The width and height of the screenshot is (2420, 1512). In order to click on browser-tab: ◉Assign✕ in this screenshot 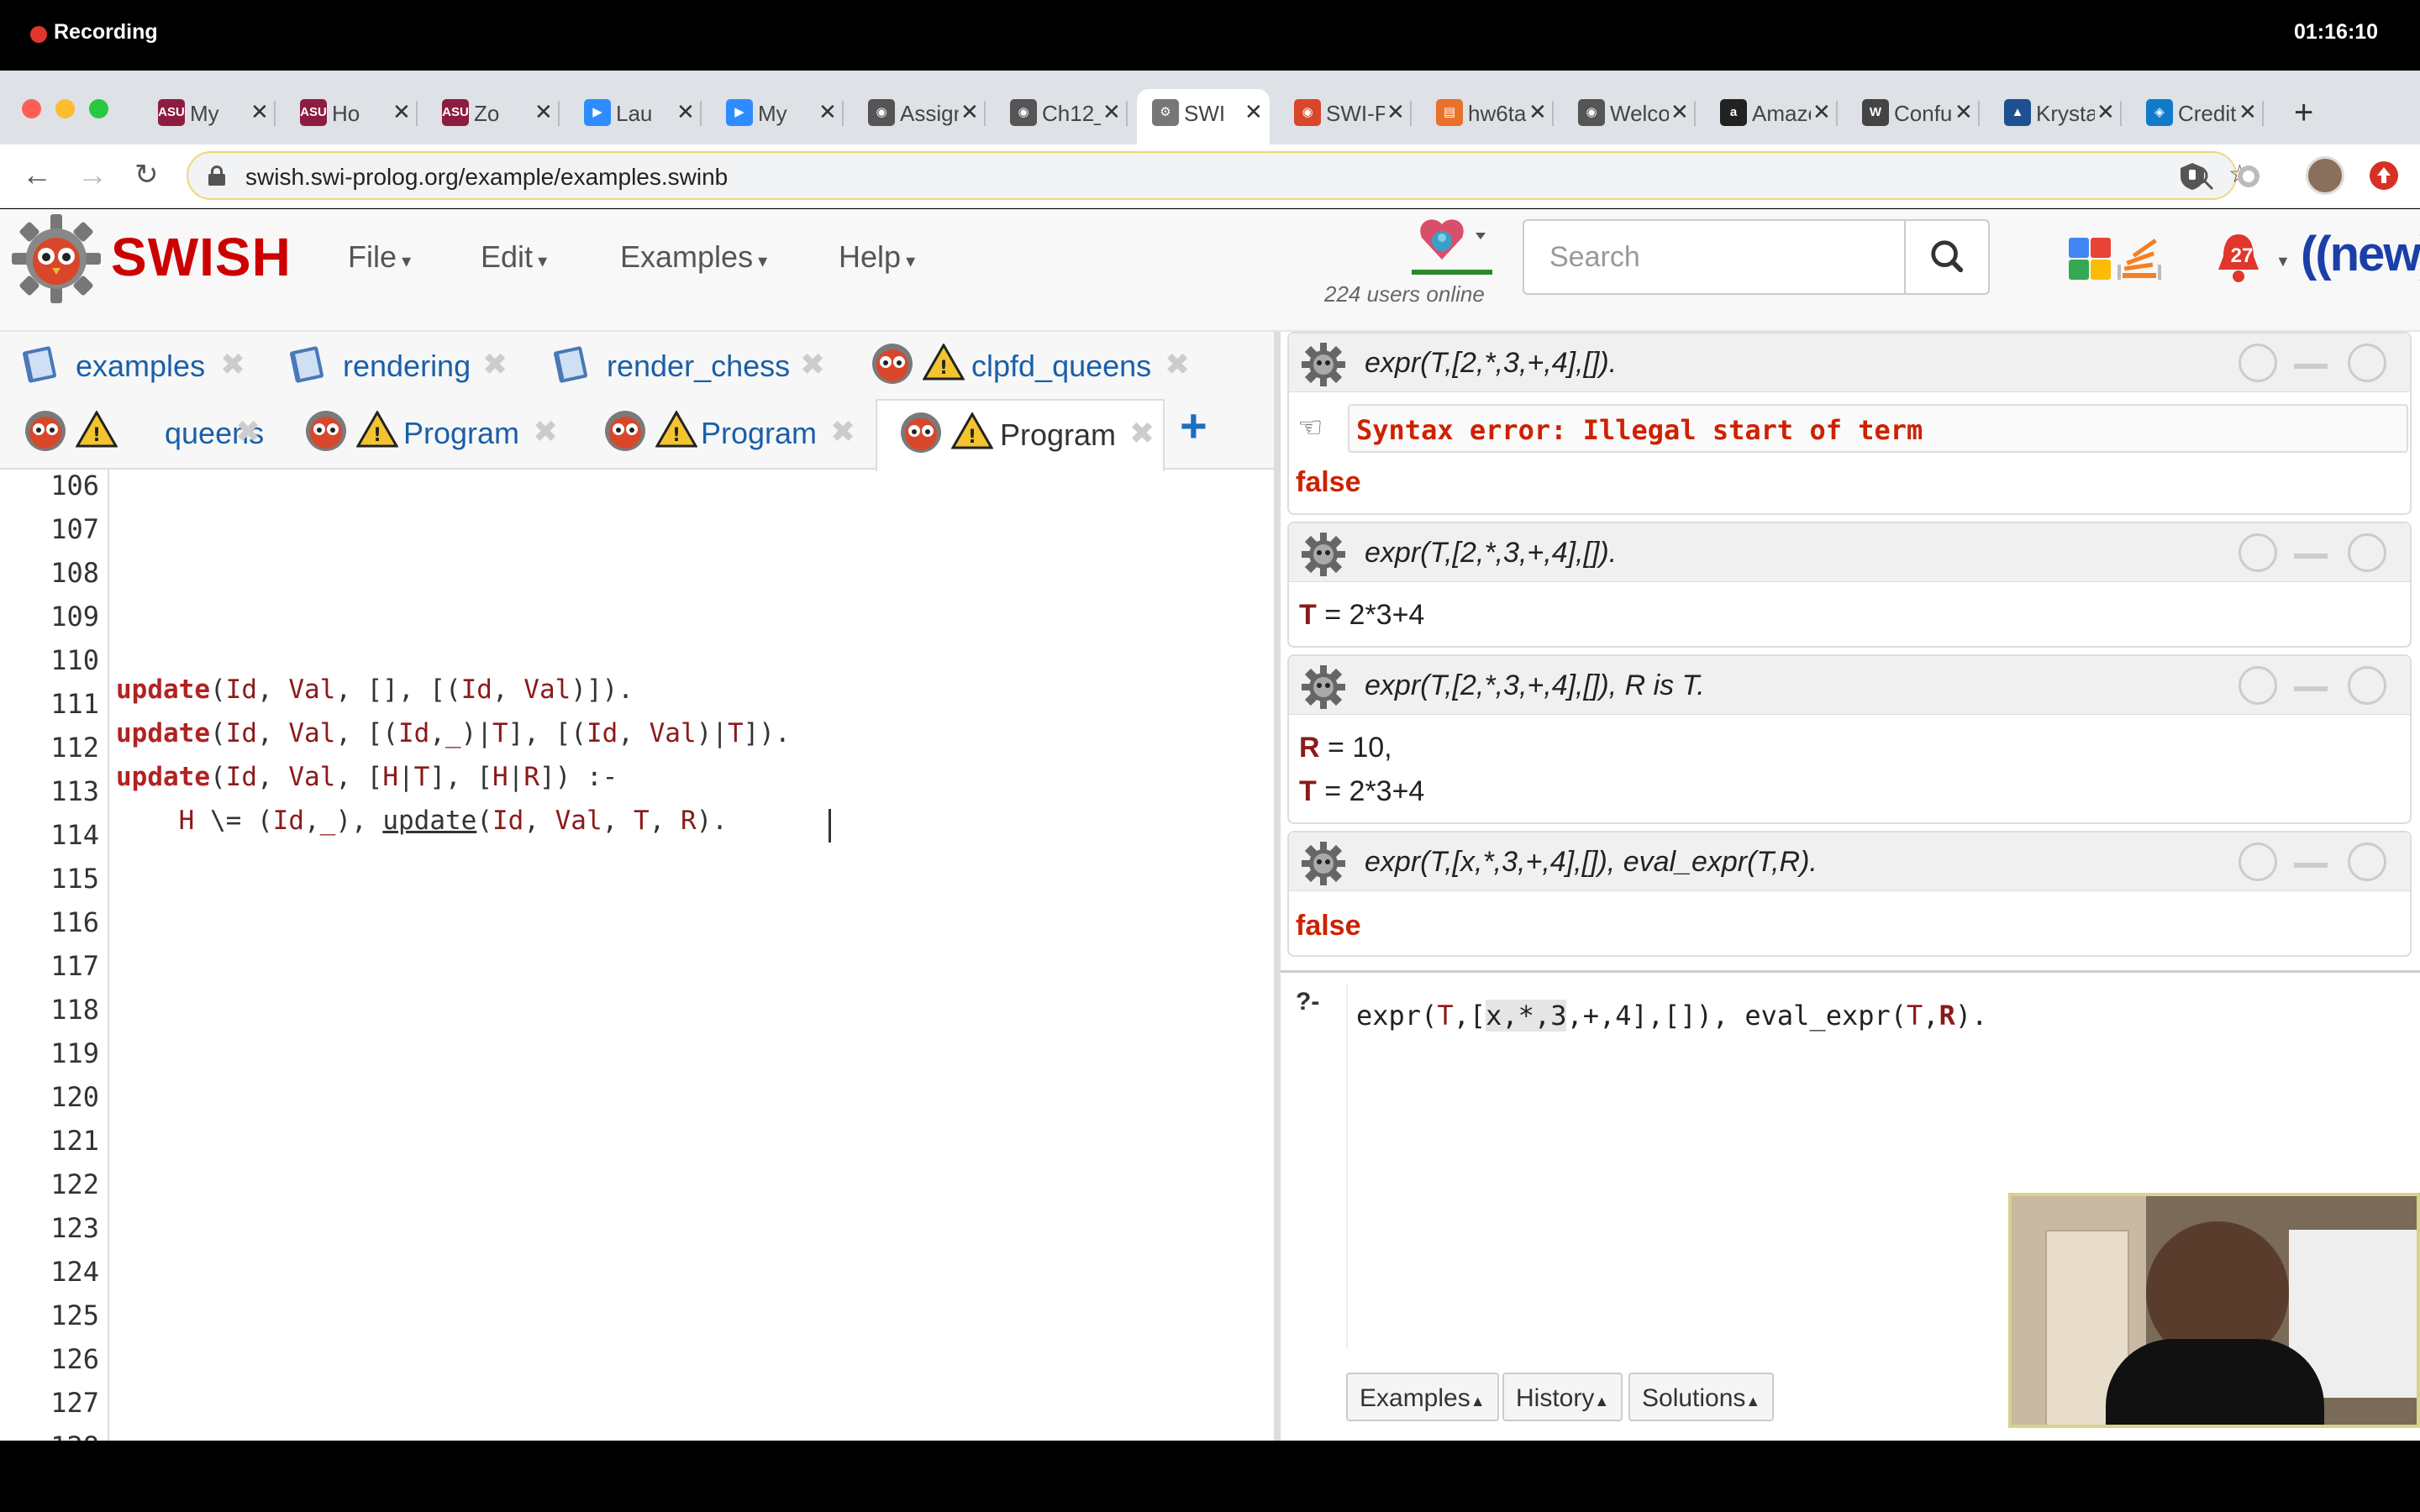, I will do `click(920, 112)`.